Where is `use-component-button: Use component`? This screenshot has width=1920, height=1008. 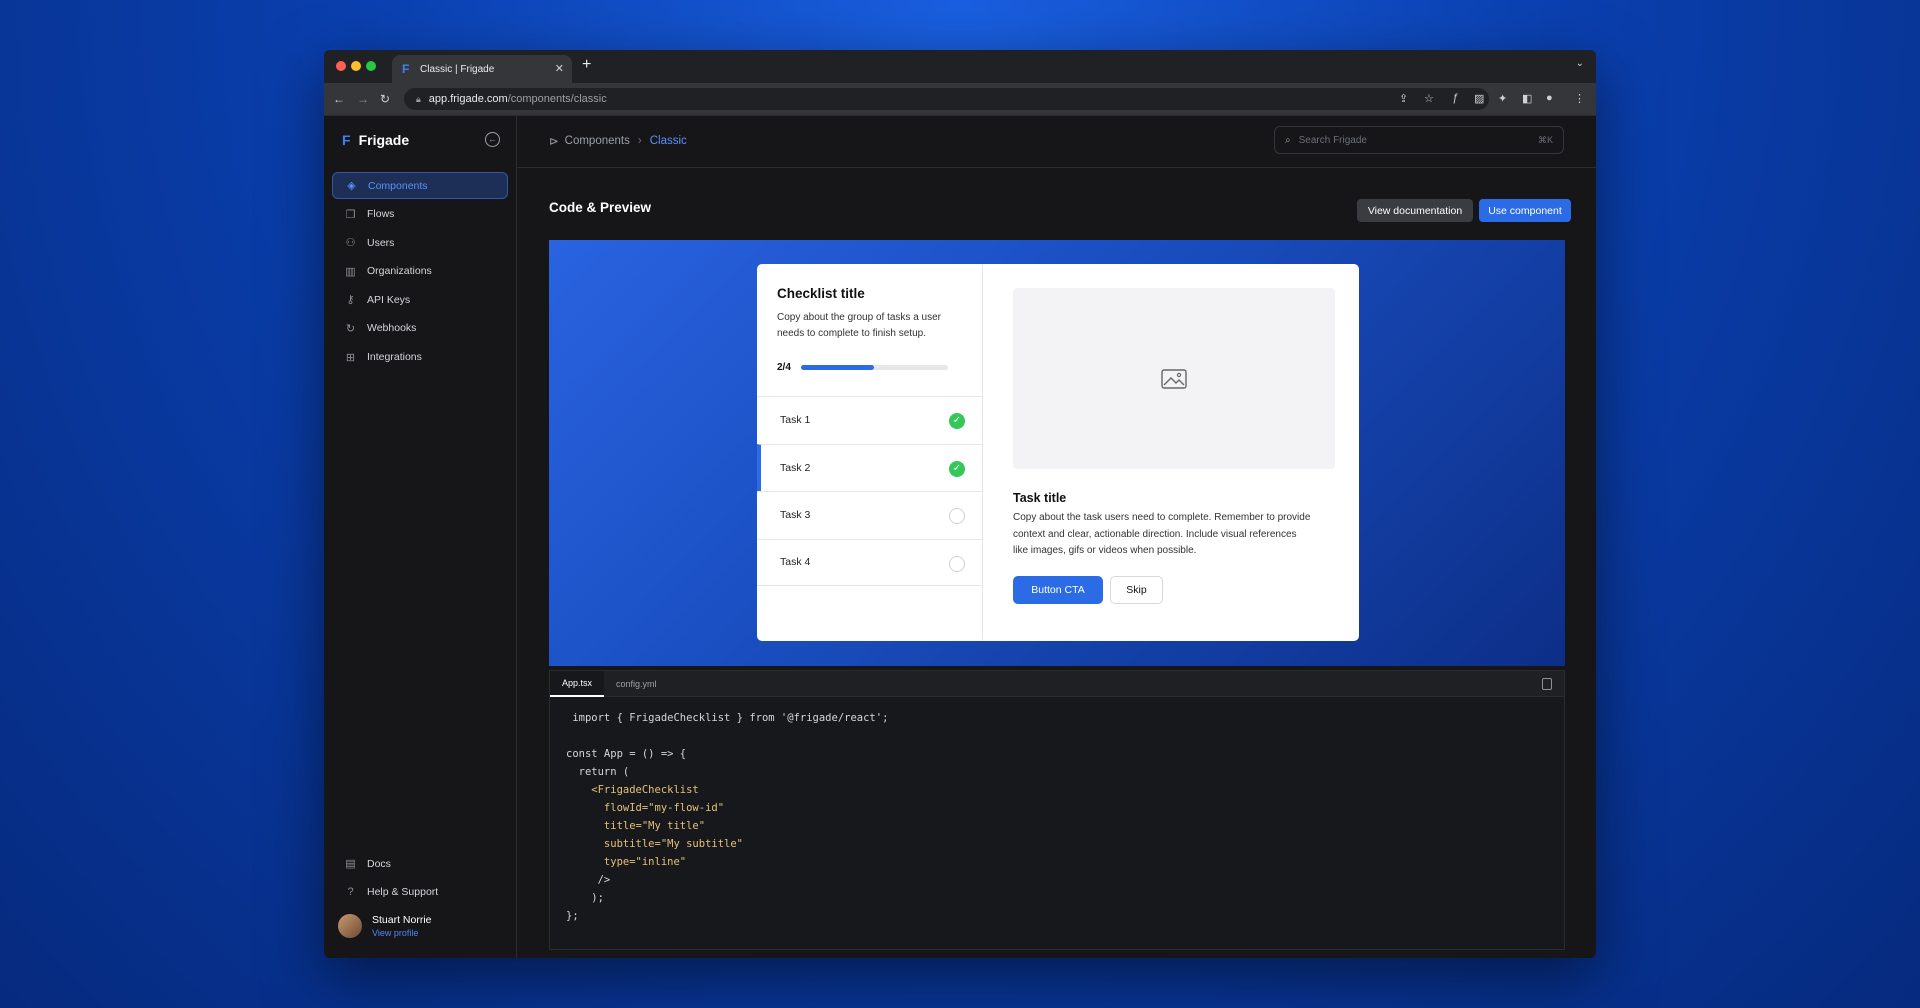
use-component-button: Use component is located at coordinates (1525, 210).